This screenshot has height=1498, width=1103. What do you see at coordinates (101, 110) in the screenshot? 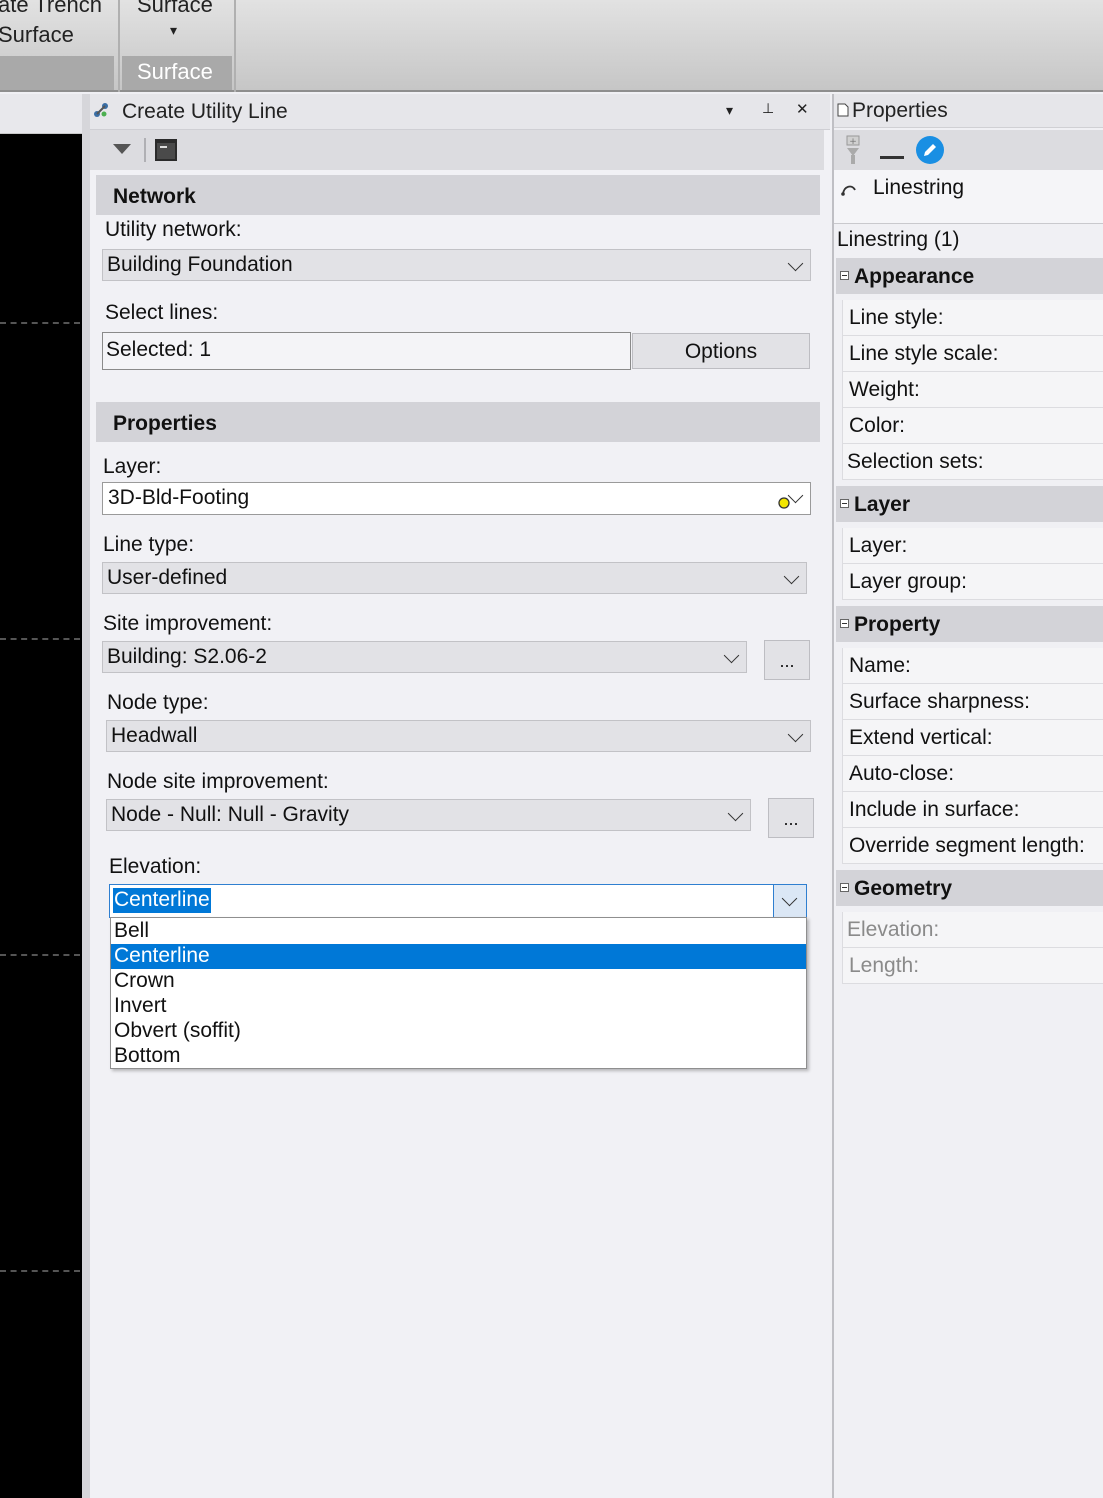
I see `utility-line-icon` at bounding box center [101, 110].